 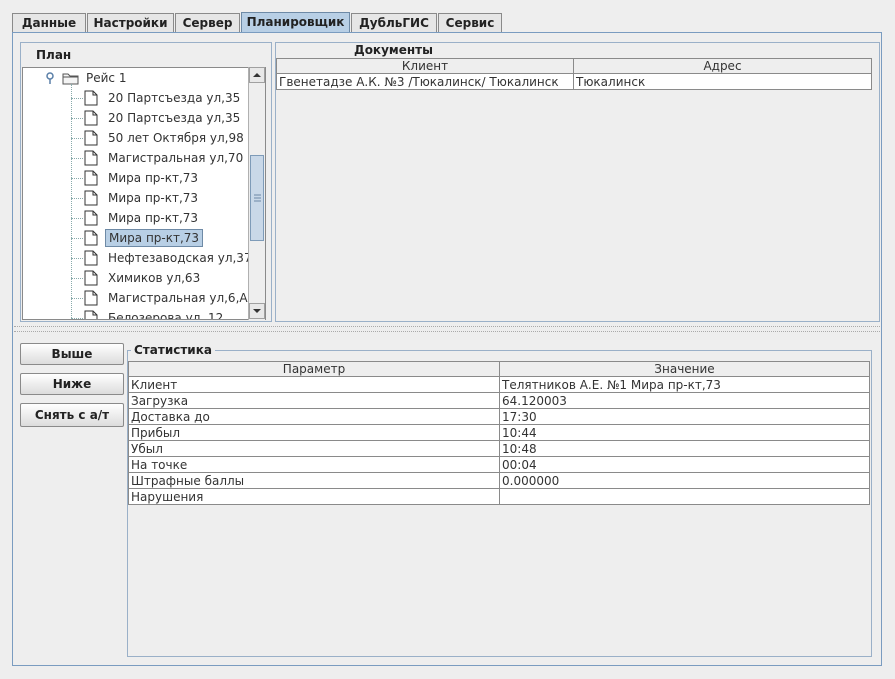 What do you see at coordinates (684, 384) in the screenshot?
I see `statistics-value-cell: Телятников А.Е. №1 Мира пр-кт,73` at bounding box center [684, 384].